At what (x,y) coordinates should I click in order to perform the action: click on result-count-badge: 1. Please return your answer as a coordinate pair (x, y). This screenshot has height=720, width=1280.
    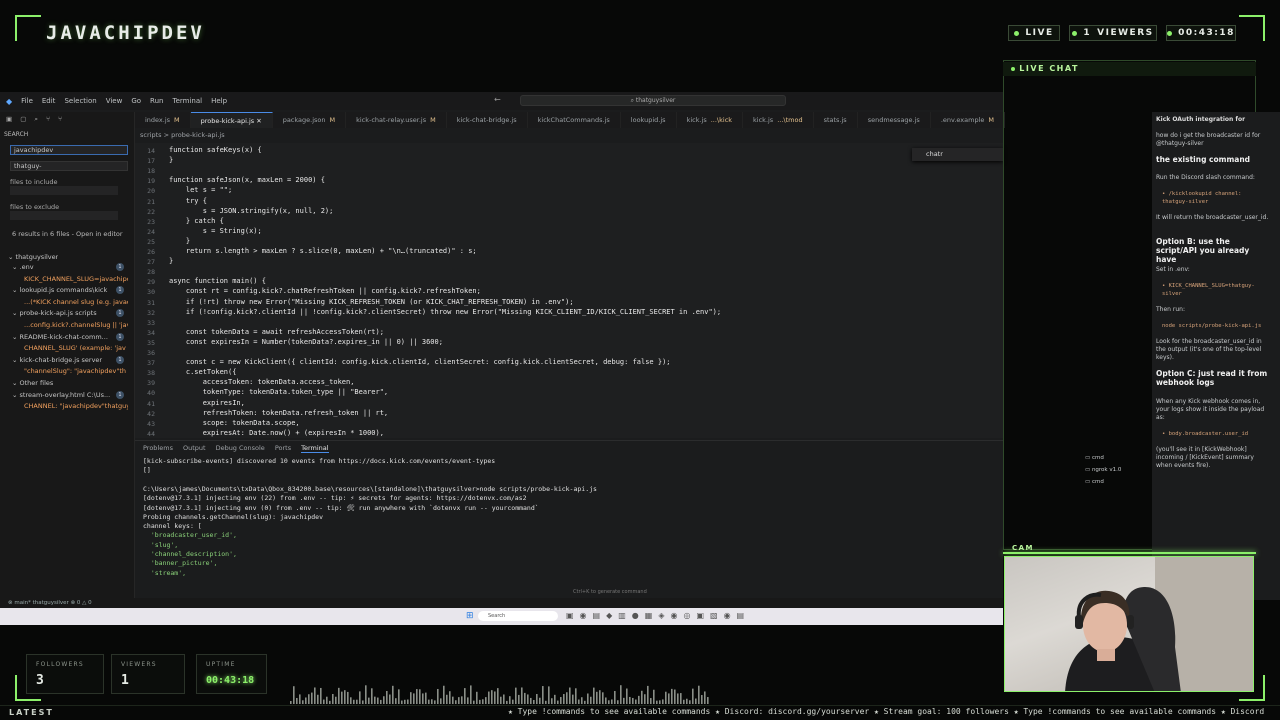
    Looking at the image, I should click on (120, 290).